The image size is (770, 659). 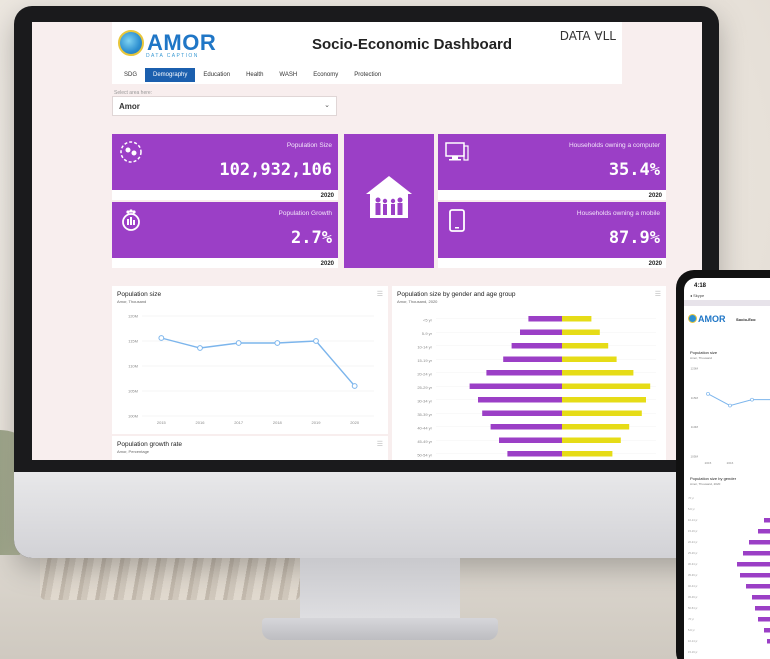 What do you see at coordinates (380, 629) in the screenshot?
I see `monitor-stand-foot` at bounding box center [380, 629].